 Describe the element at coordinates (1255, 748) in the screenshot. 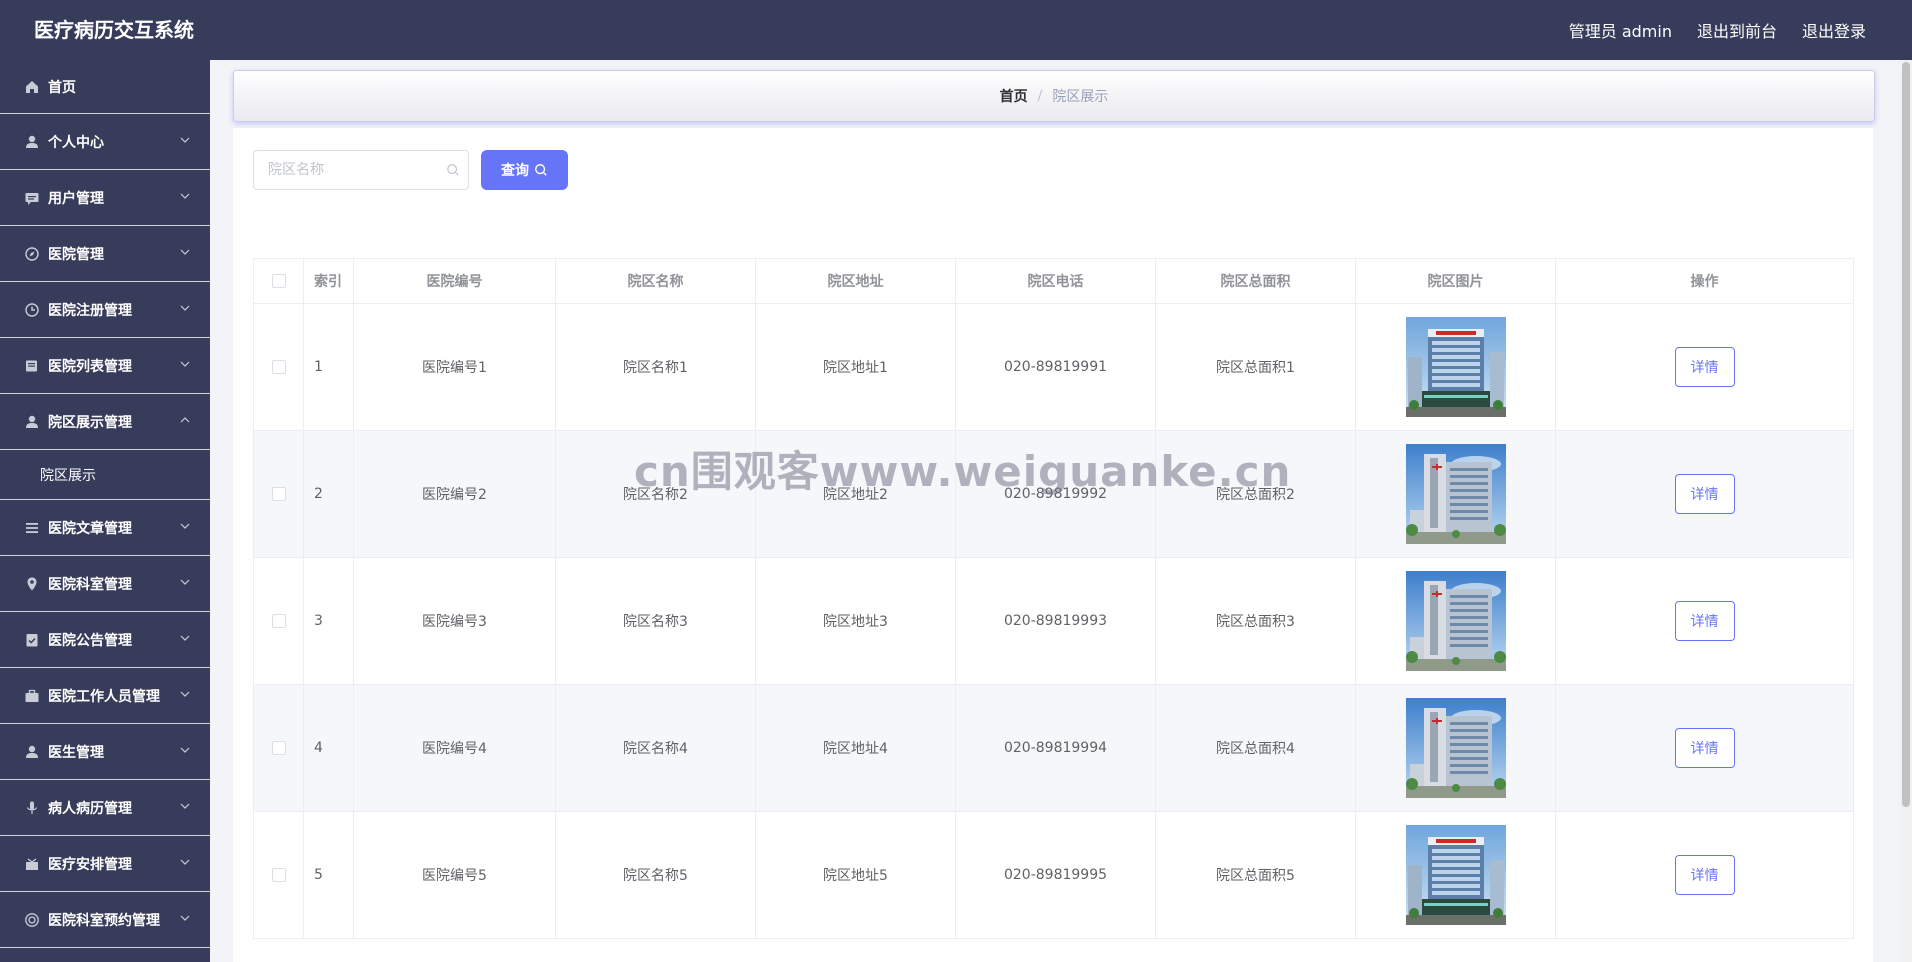

I see `cell-area: 院区总面积4` at that location.